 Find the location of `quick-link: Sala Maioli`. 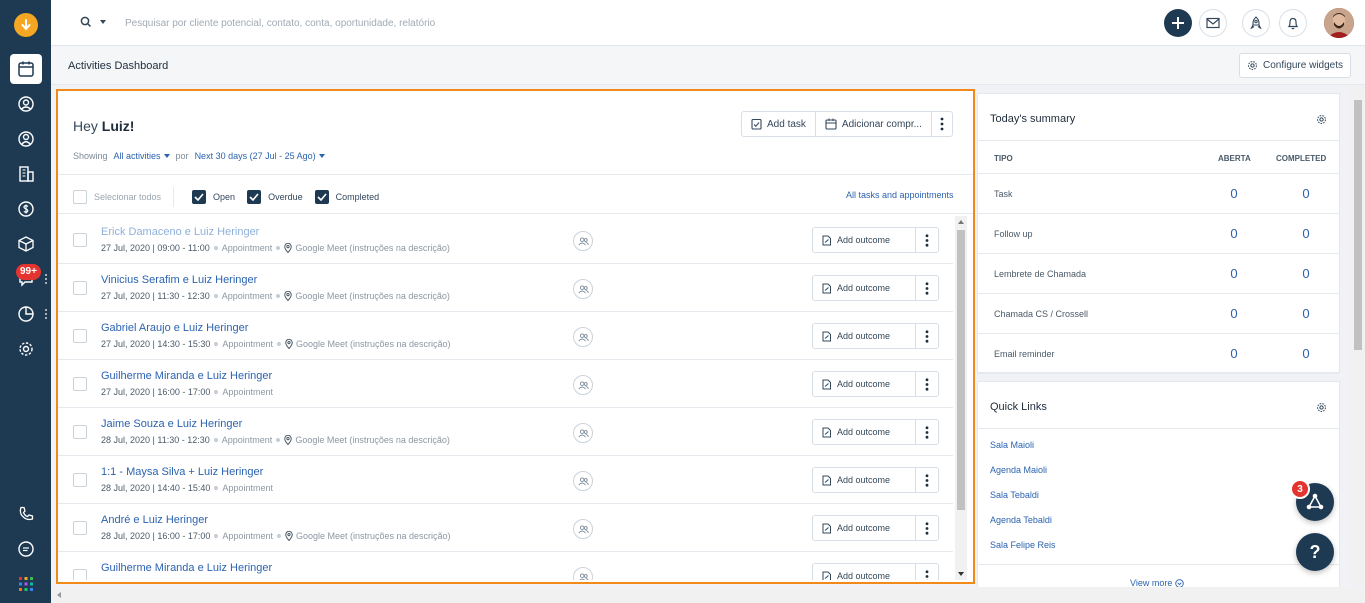

quick-link: Sala Maioli is located at coordinates (1012, 445).